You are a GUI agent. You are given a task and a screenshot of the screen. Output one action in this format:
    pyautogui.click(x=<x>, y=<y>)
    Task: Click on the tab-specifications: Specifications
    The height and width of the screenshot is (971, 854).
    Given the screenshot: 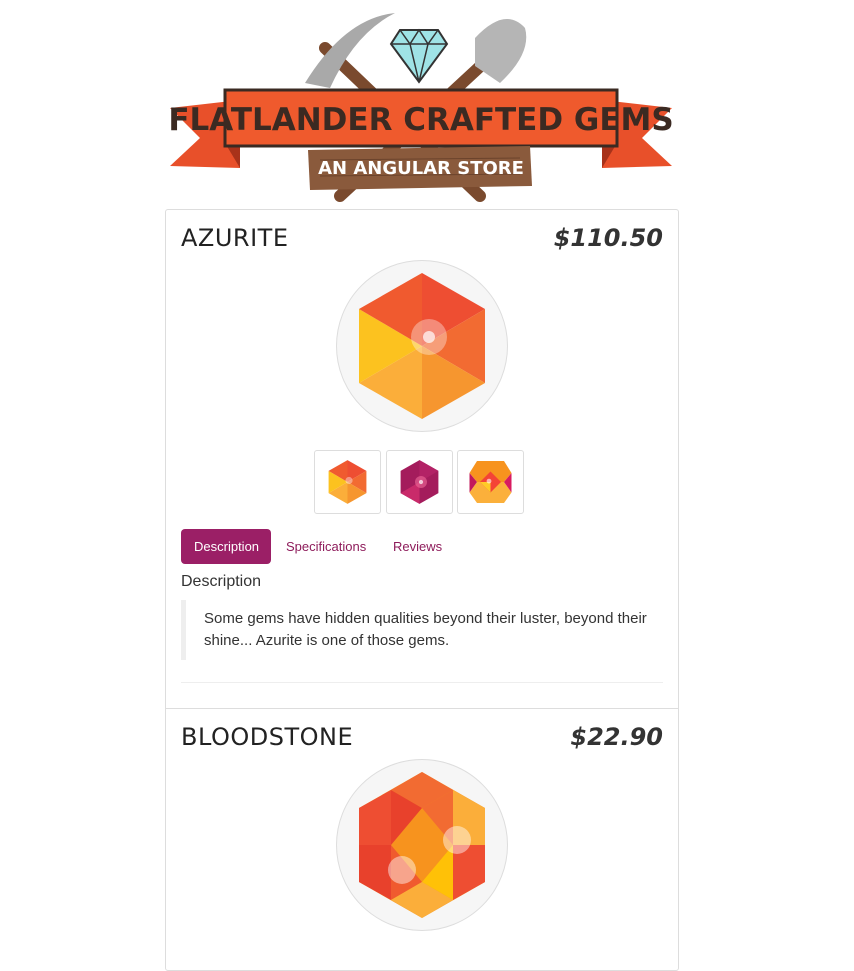 What is the action you would take?
    pyautogui.click(x=326, y=546)
    